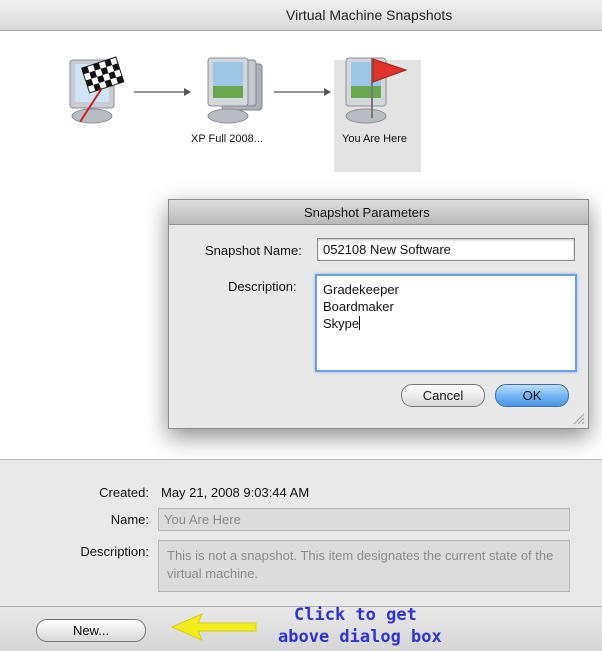  Describe the element at coordinates (129, 519) in the screenshot. I see `name-label: Name:` at that location.